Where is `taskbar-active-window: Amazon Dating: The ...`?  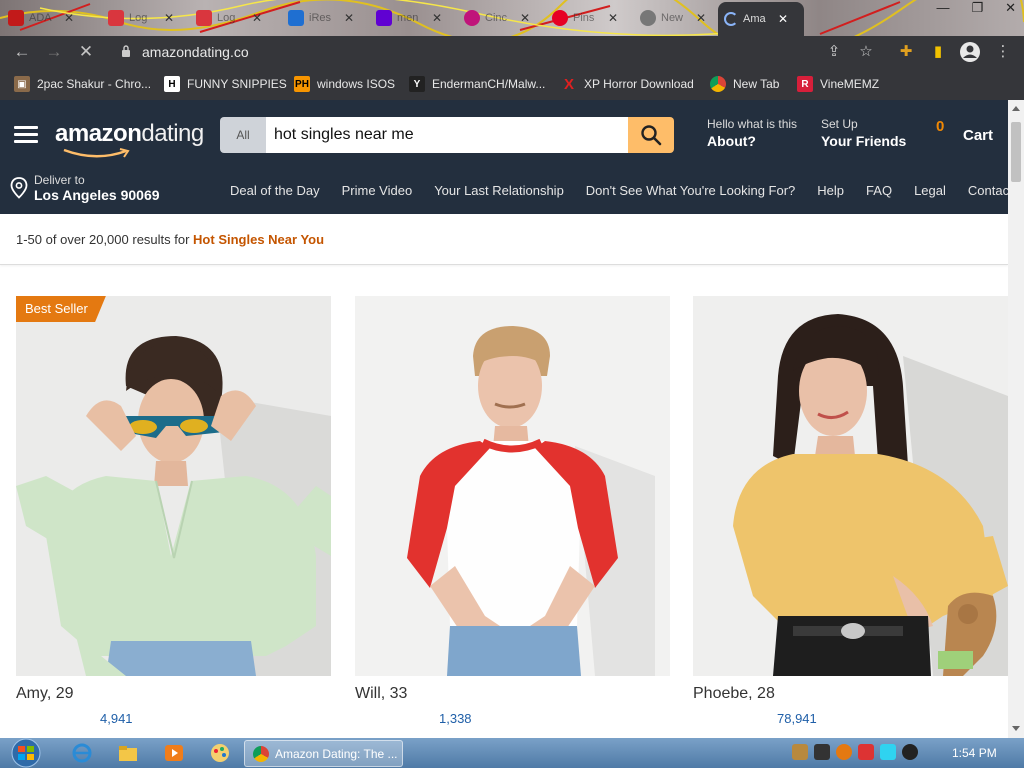
taskbar-active-window: Amazon Dating: The ... is located at coordinates (323, 753).